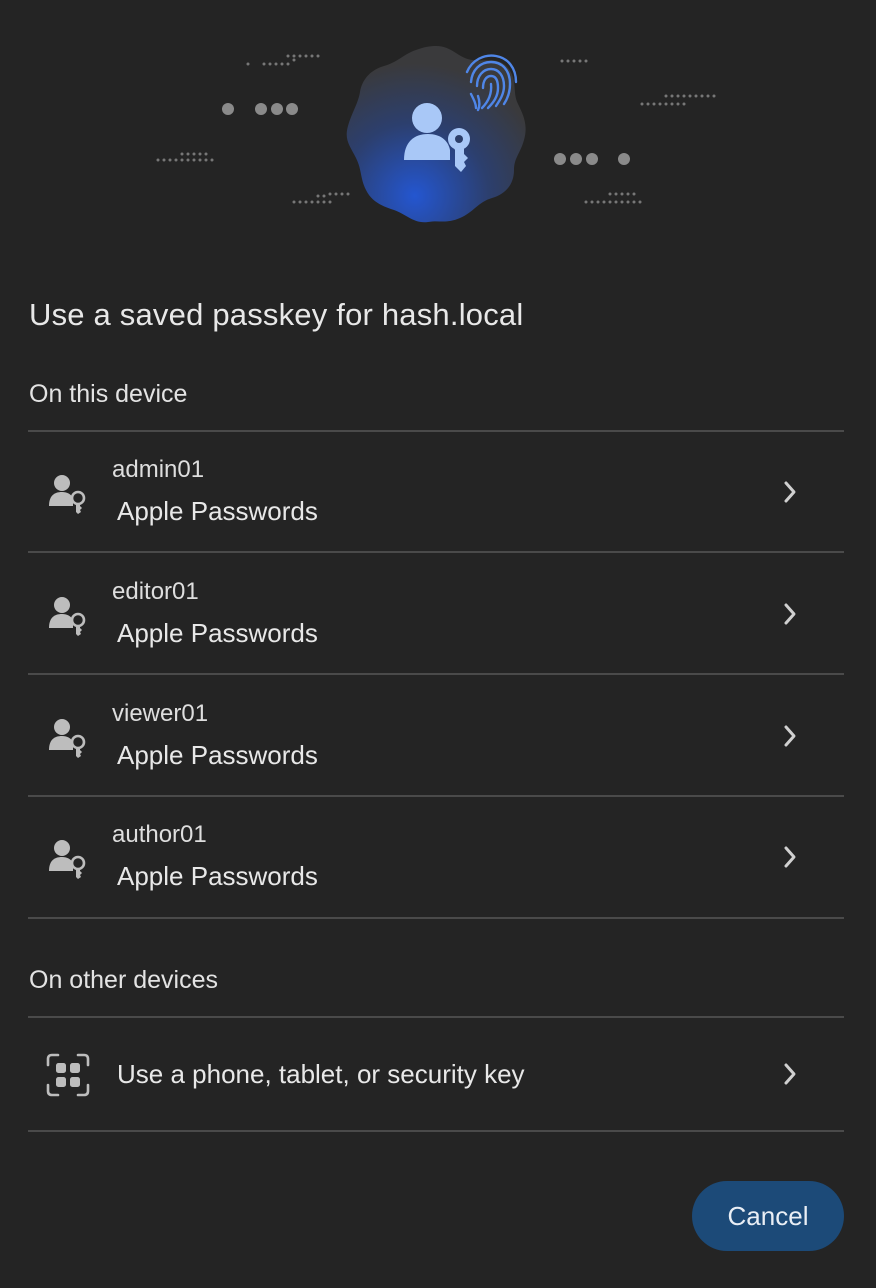 This screenshot has width=876, height=1288. Describe the element at coordinates (155, 591) in the screenshot. I see `account-username: editor01` at that location.